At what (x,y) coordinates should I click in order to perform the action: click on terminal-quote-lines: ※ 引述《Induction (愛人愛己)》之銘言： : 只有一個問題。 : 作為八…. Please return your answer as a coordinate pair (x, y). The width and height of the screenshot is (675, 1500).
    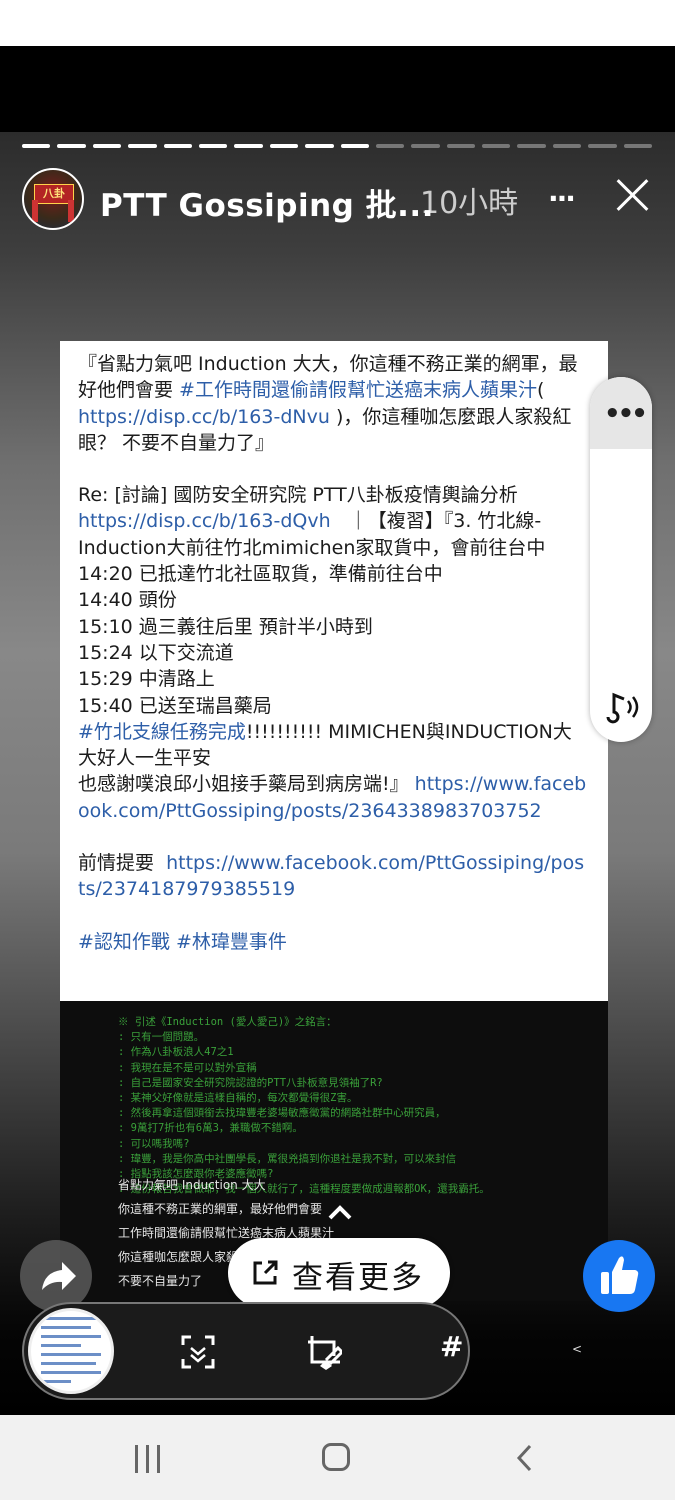
    Looking at the image, I should click on (358, 1106).